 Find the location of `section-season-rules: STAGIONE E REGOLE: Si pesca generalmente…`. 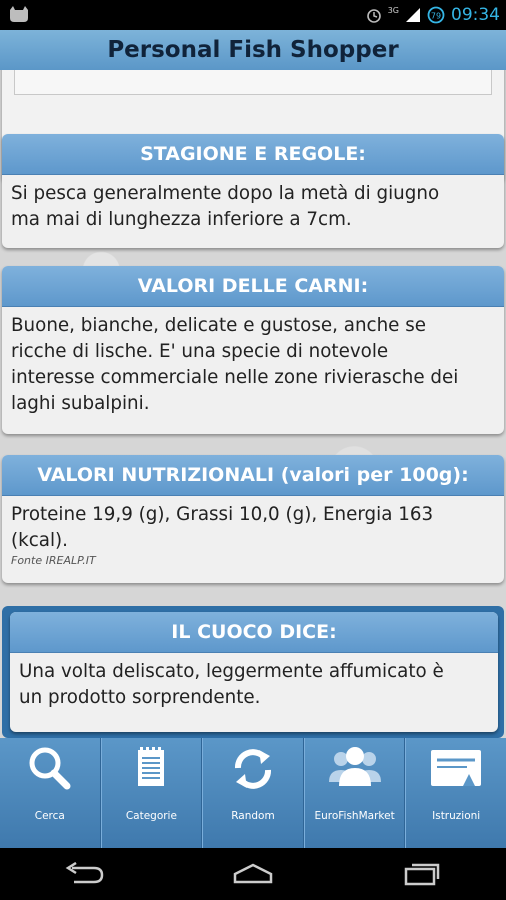

section-season-rules: STAGIONE E REGOLE: Si pesca generalmente… is located at coordinates (253, 191).